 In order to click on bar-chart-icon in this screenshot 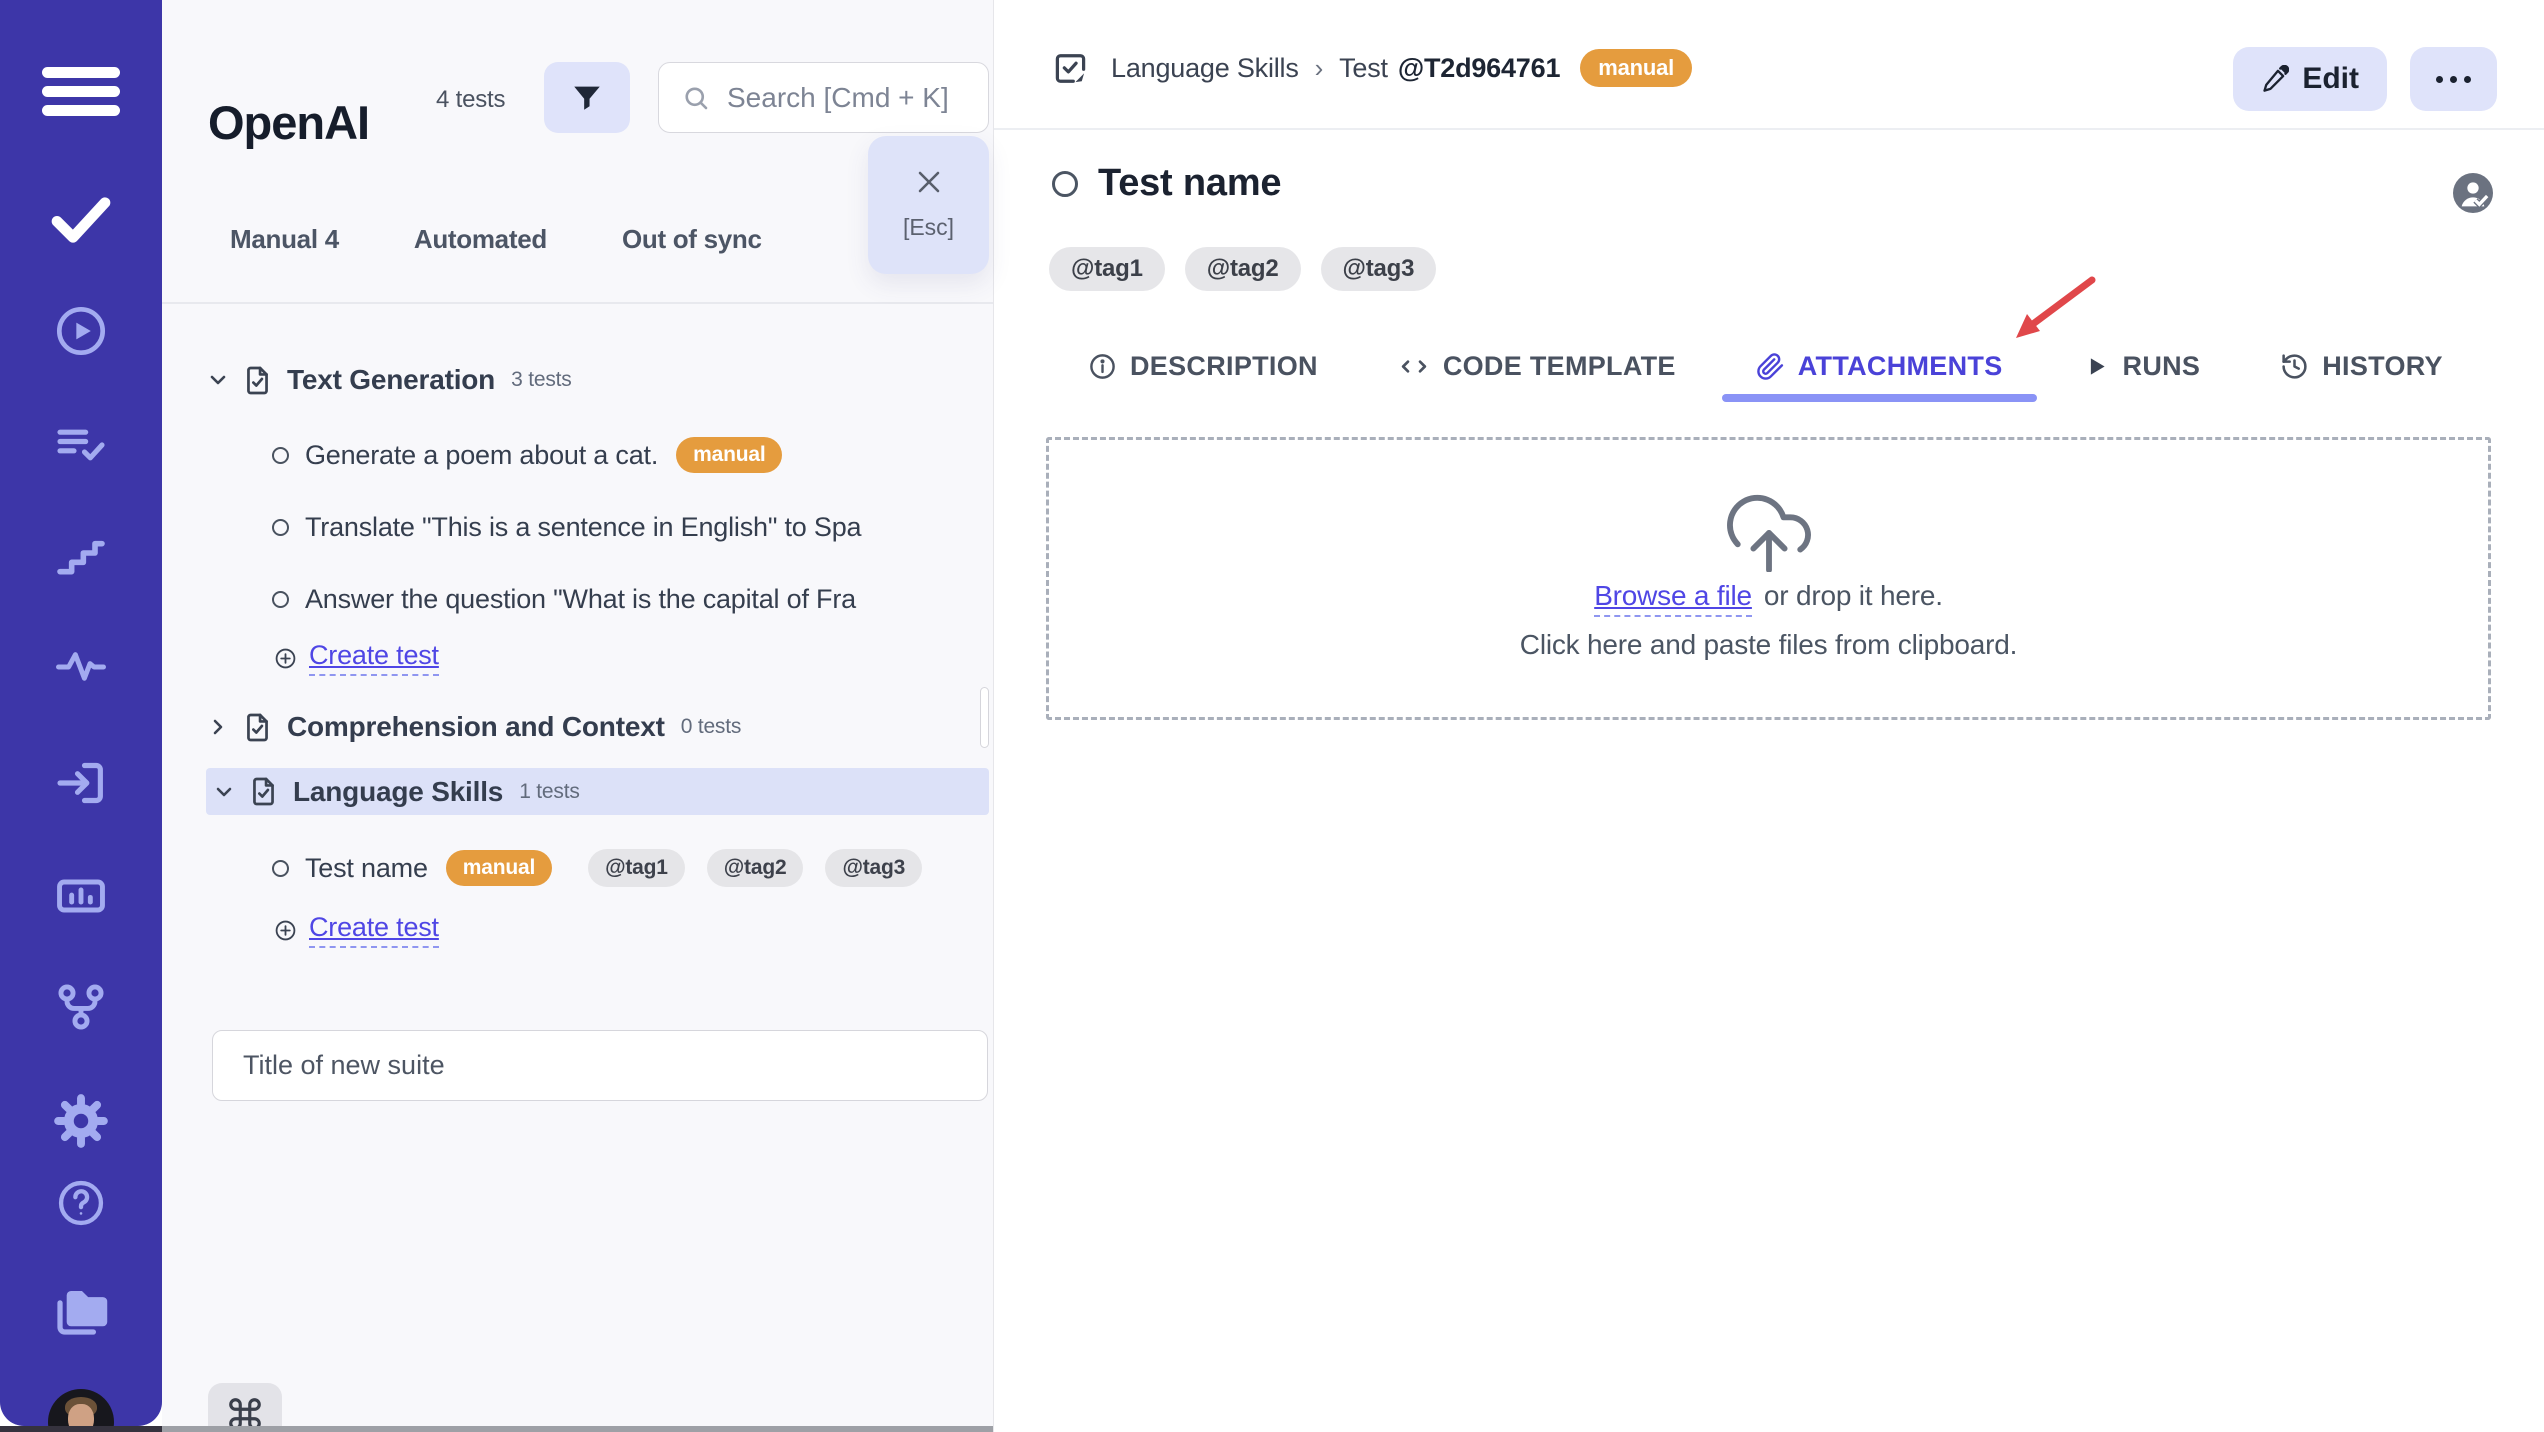, I will do `click(81, 896)`.